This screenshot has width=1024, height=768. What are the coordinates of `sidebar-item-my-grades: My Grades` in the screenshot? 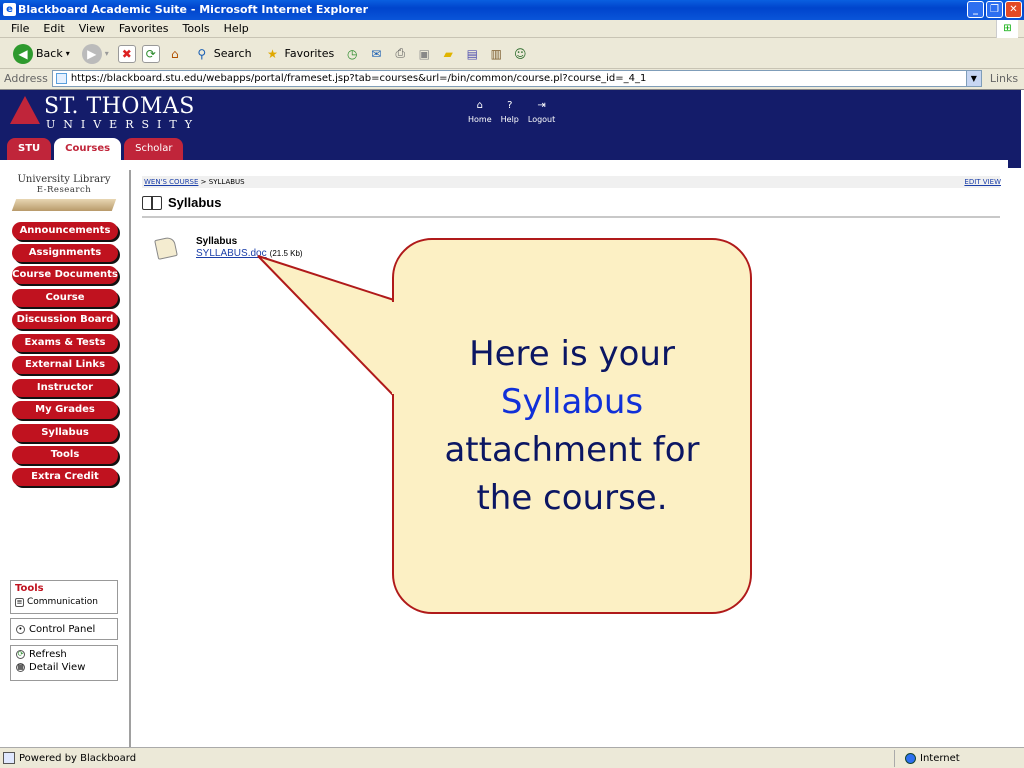 It's located at (65, 410).